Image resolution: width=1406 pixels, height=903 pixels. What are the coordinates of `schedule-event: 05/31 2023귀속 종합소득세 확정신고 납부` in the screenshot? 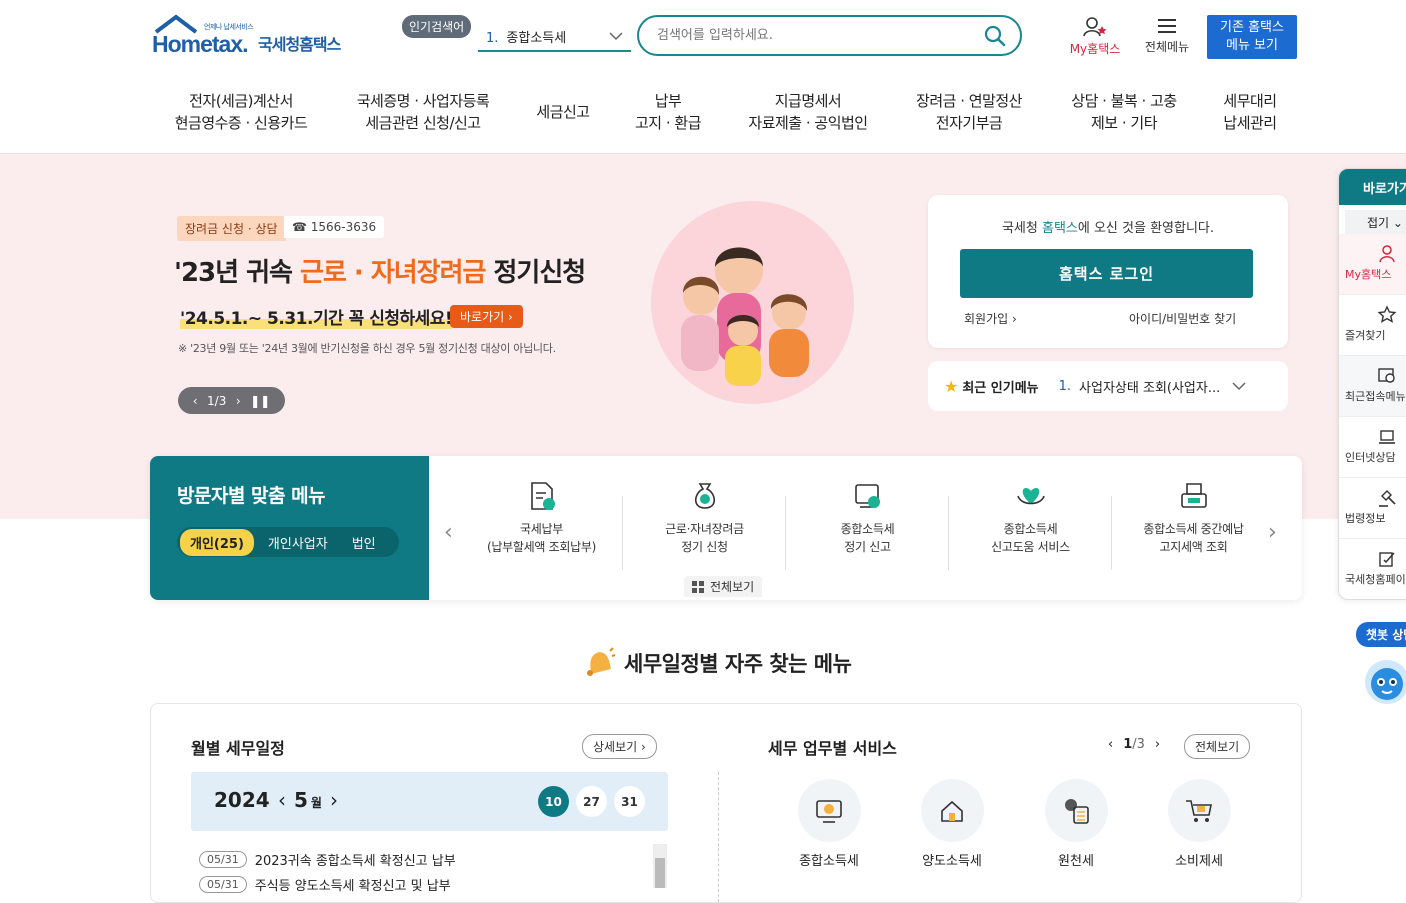 It's located at (327, 859).